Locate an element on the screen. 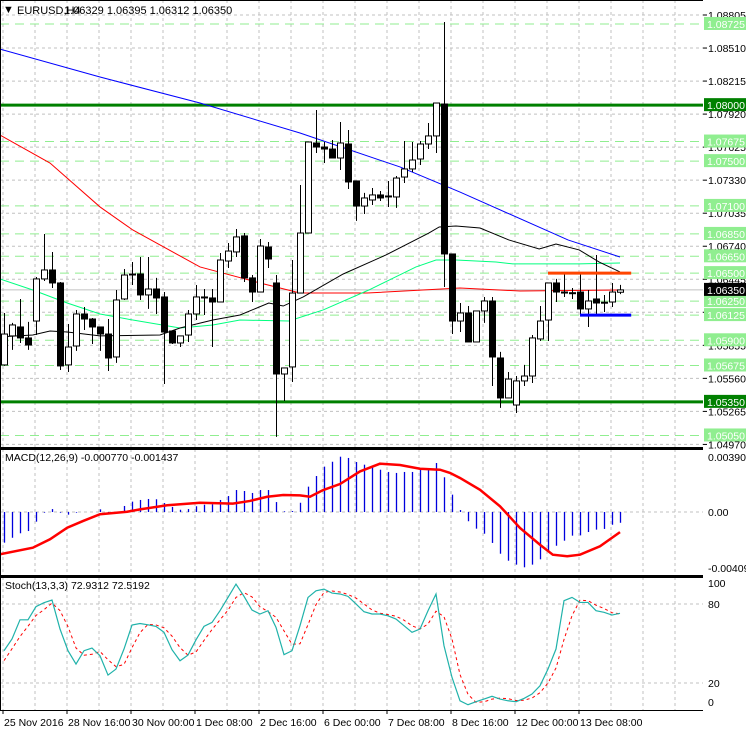  price-level-tag-label: 1.07100 is located at coordinates (726, 207).